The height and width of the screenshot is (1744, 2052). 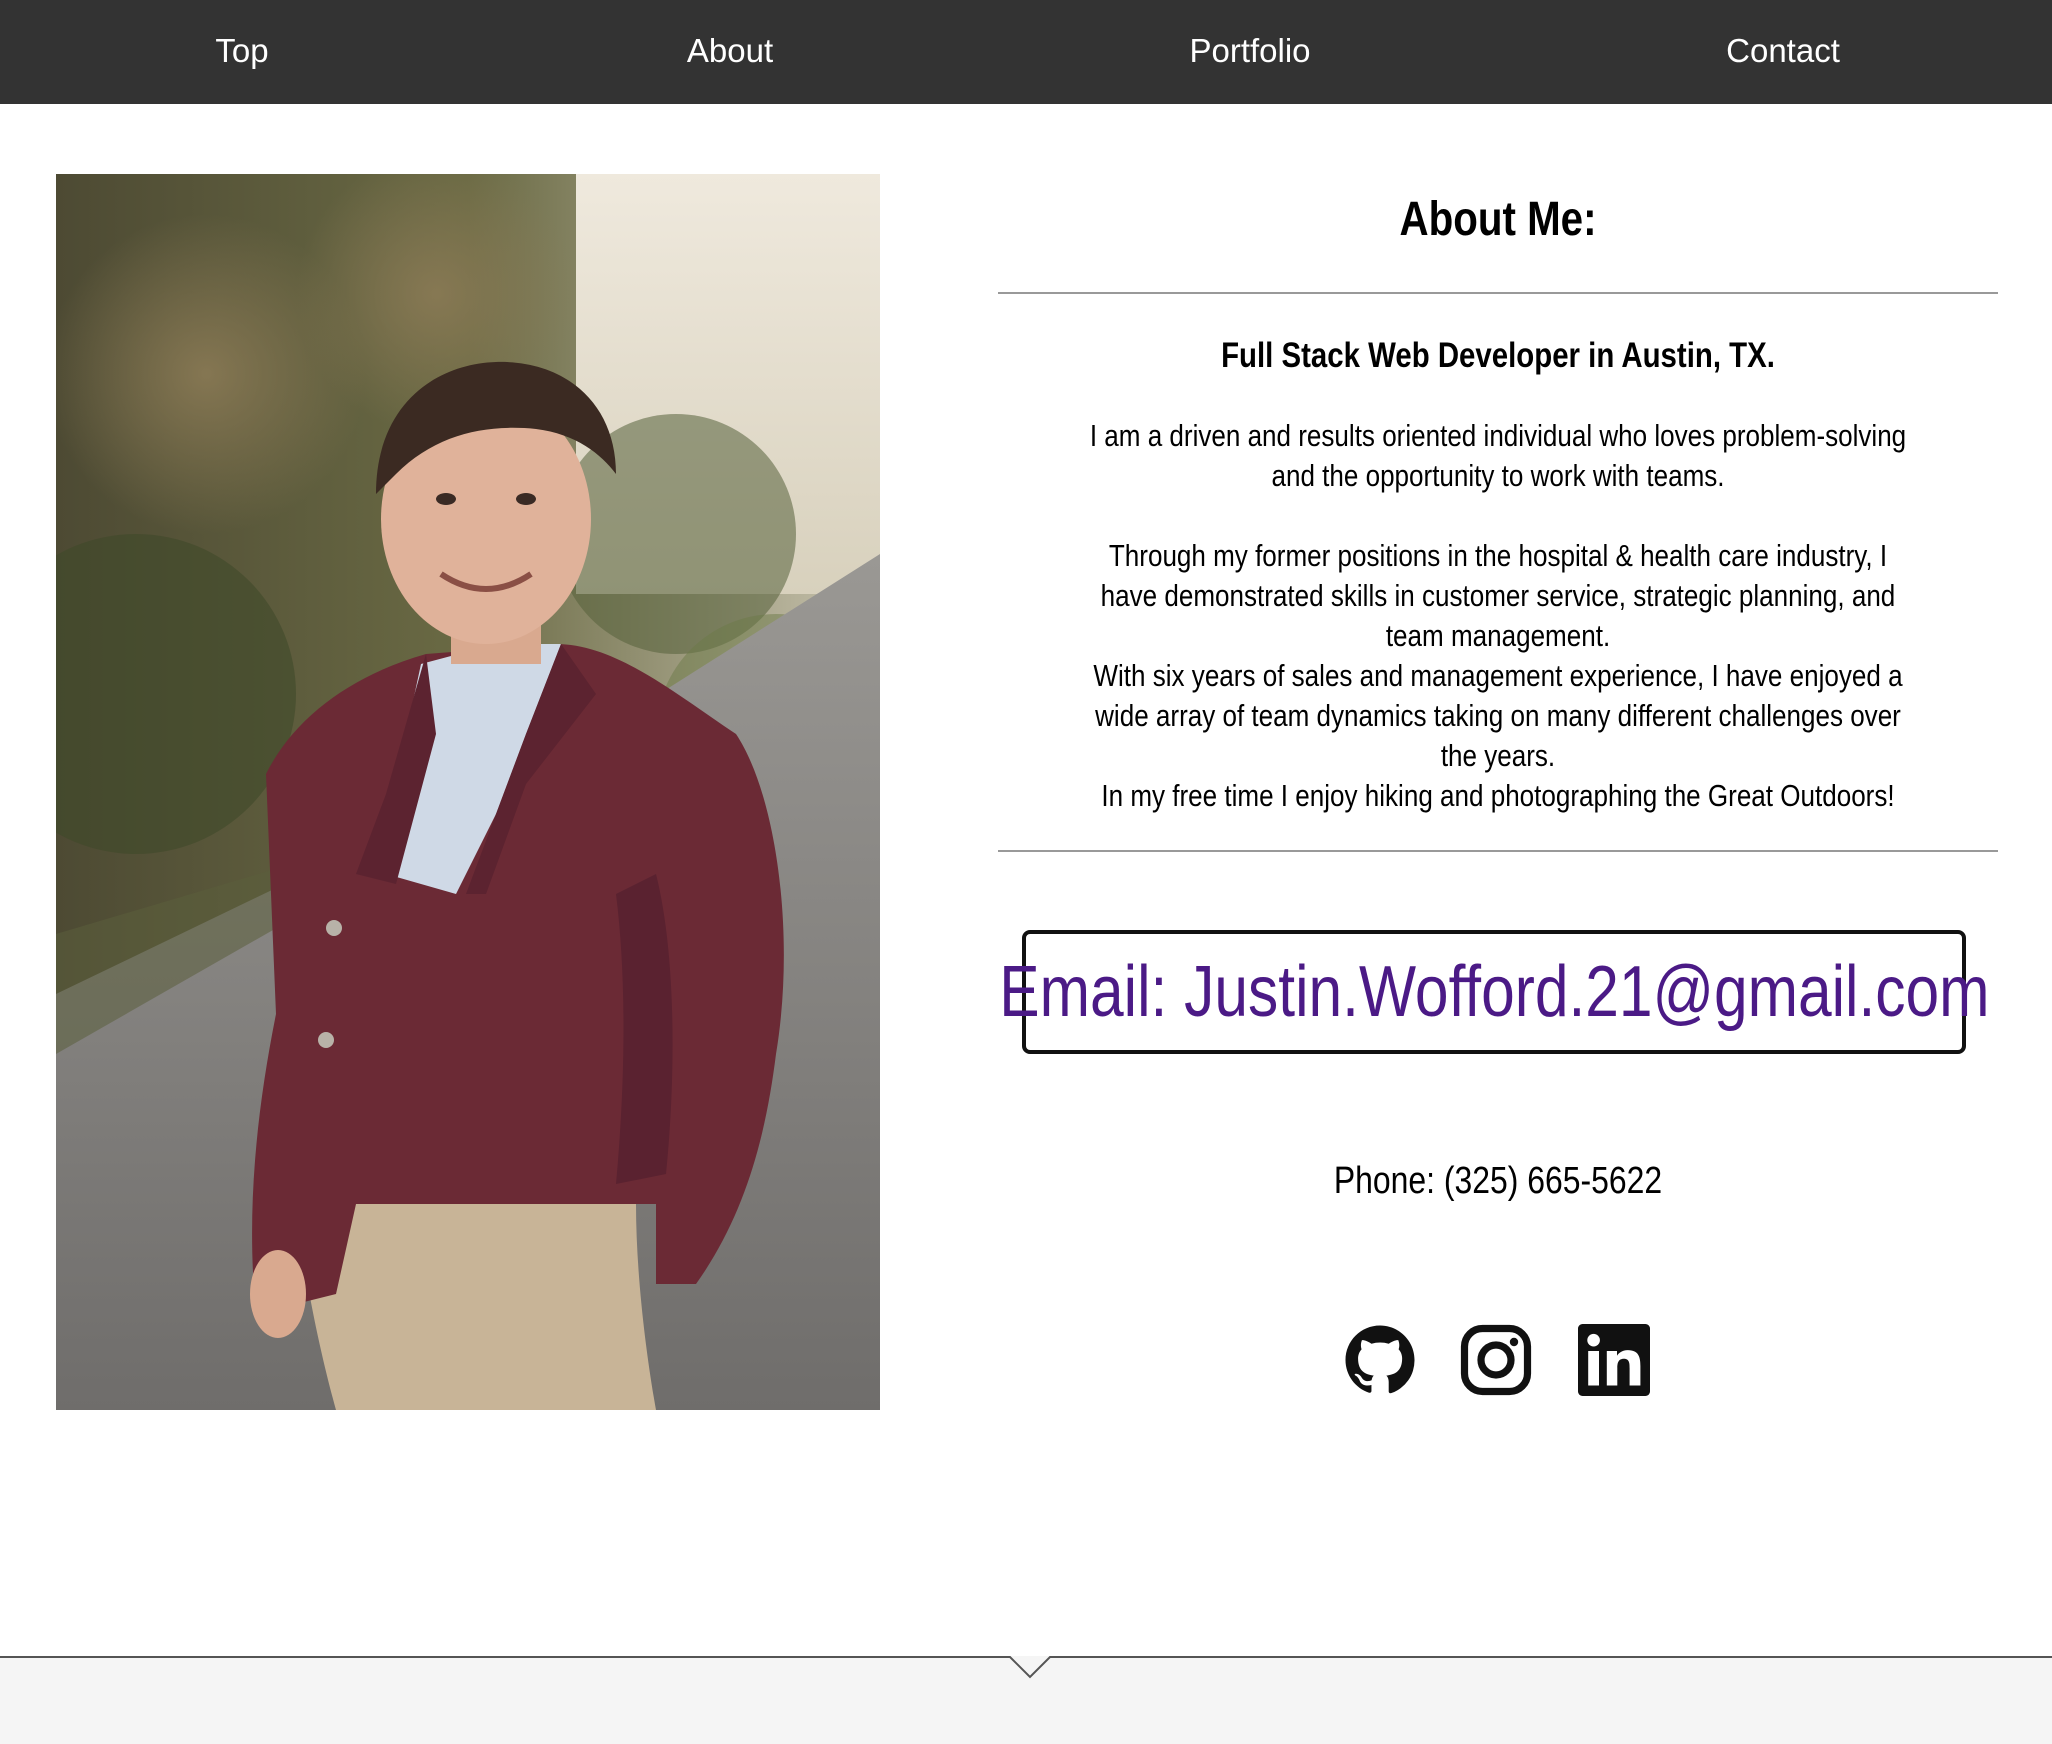 I want to click on instagram-icon, so click(x=1496, y=1360).